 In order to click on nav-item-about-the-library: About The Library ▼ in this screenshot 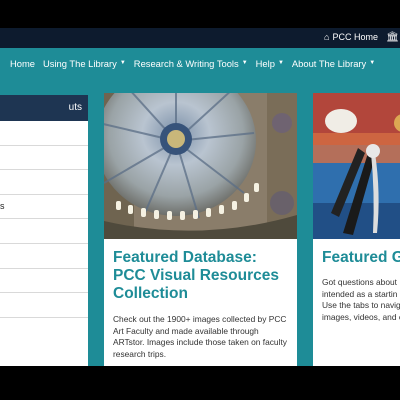, I will do `click(333, 63)`.